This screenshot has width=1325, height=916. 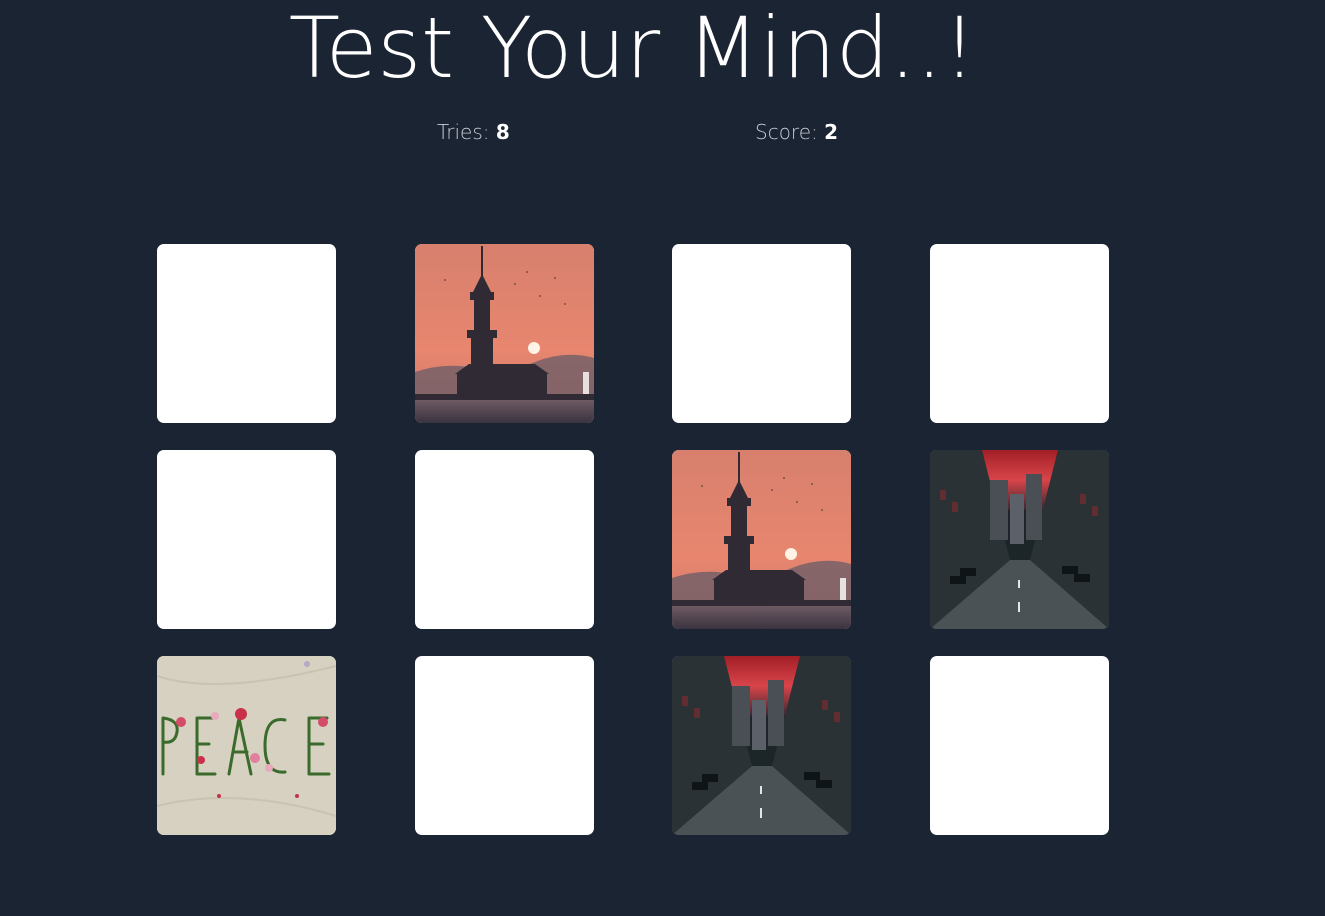 I want to click on score-counter: Score: 2, so click(x=796, y=132).